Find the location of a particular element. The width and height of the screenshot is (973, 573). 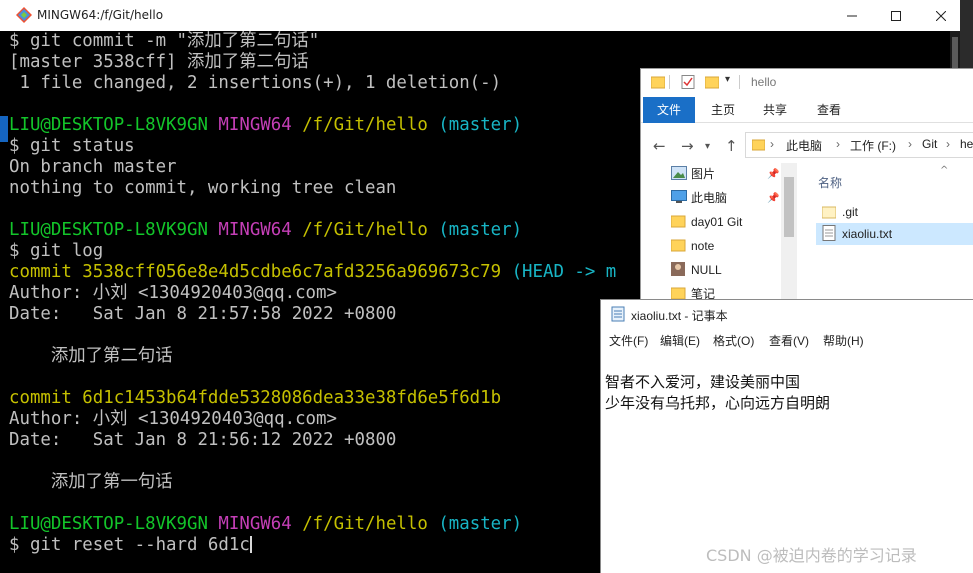

notepad-titlebar: xiaoliu.txt - 记事本 is located at coordinates (787, 314).